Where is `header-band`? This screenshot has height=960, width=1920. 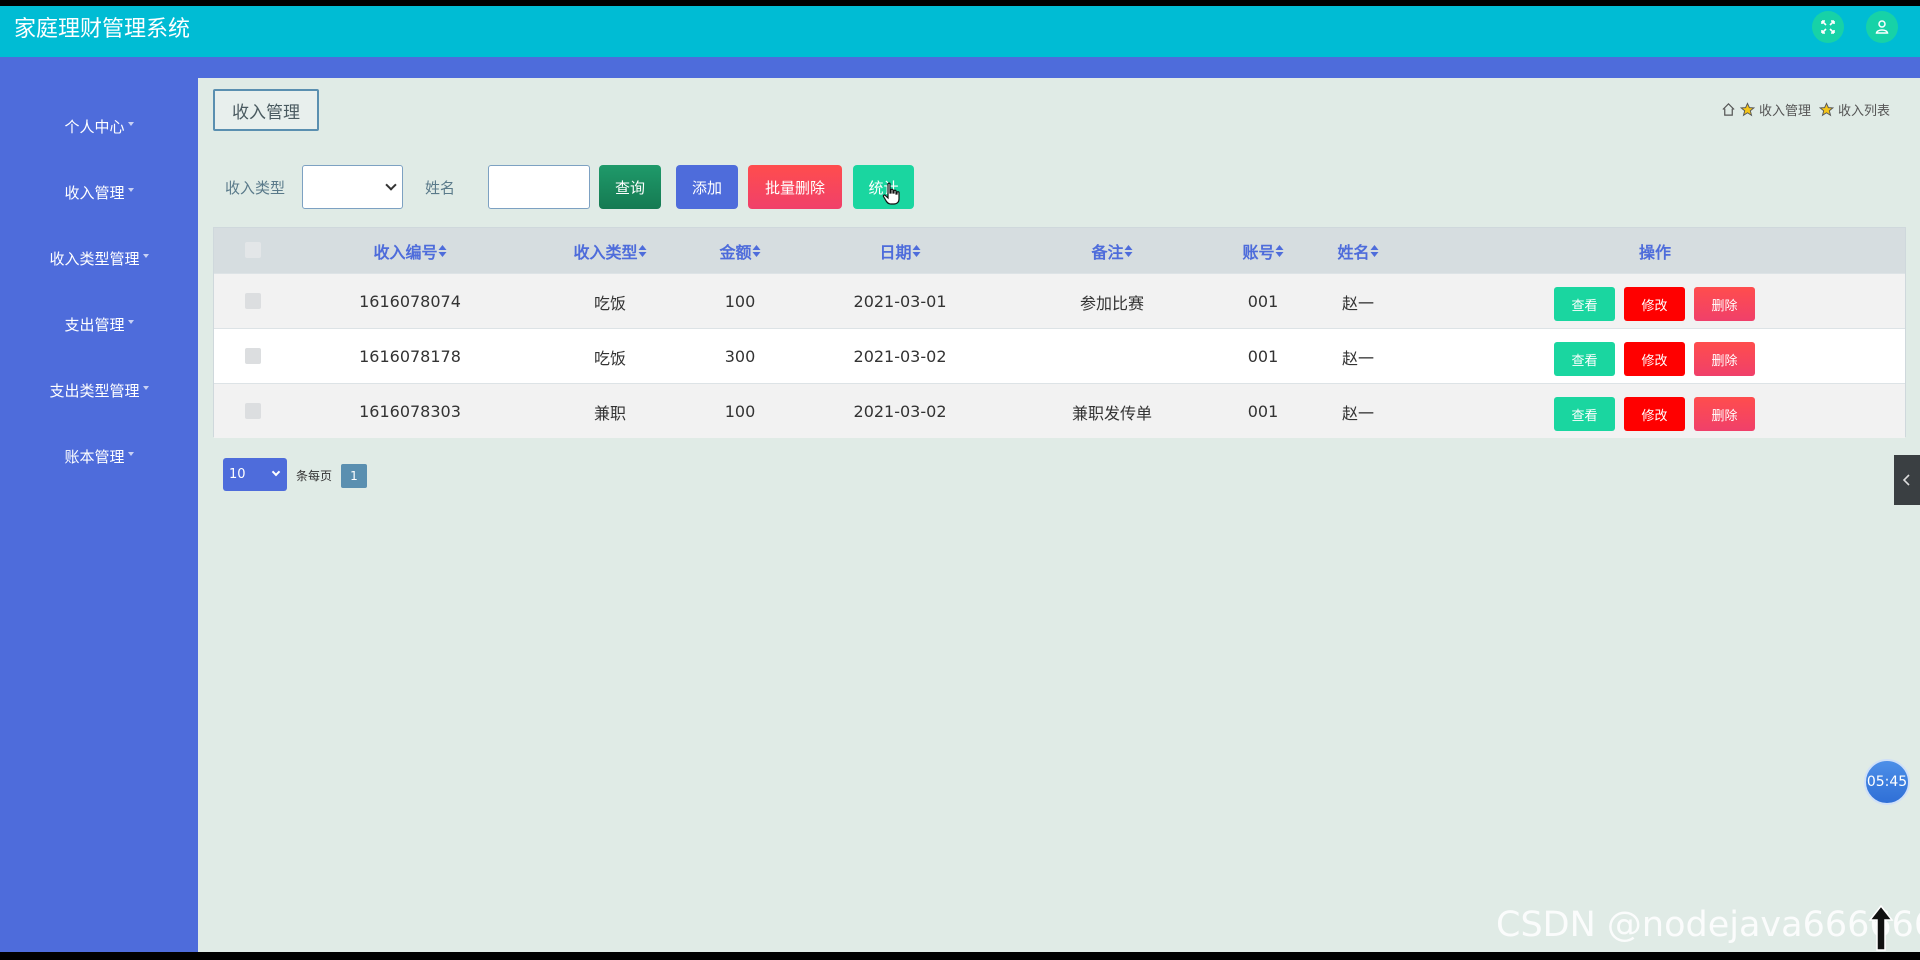 header-band is located at coordinates (960, 67).